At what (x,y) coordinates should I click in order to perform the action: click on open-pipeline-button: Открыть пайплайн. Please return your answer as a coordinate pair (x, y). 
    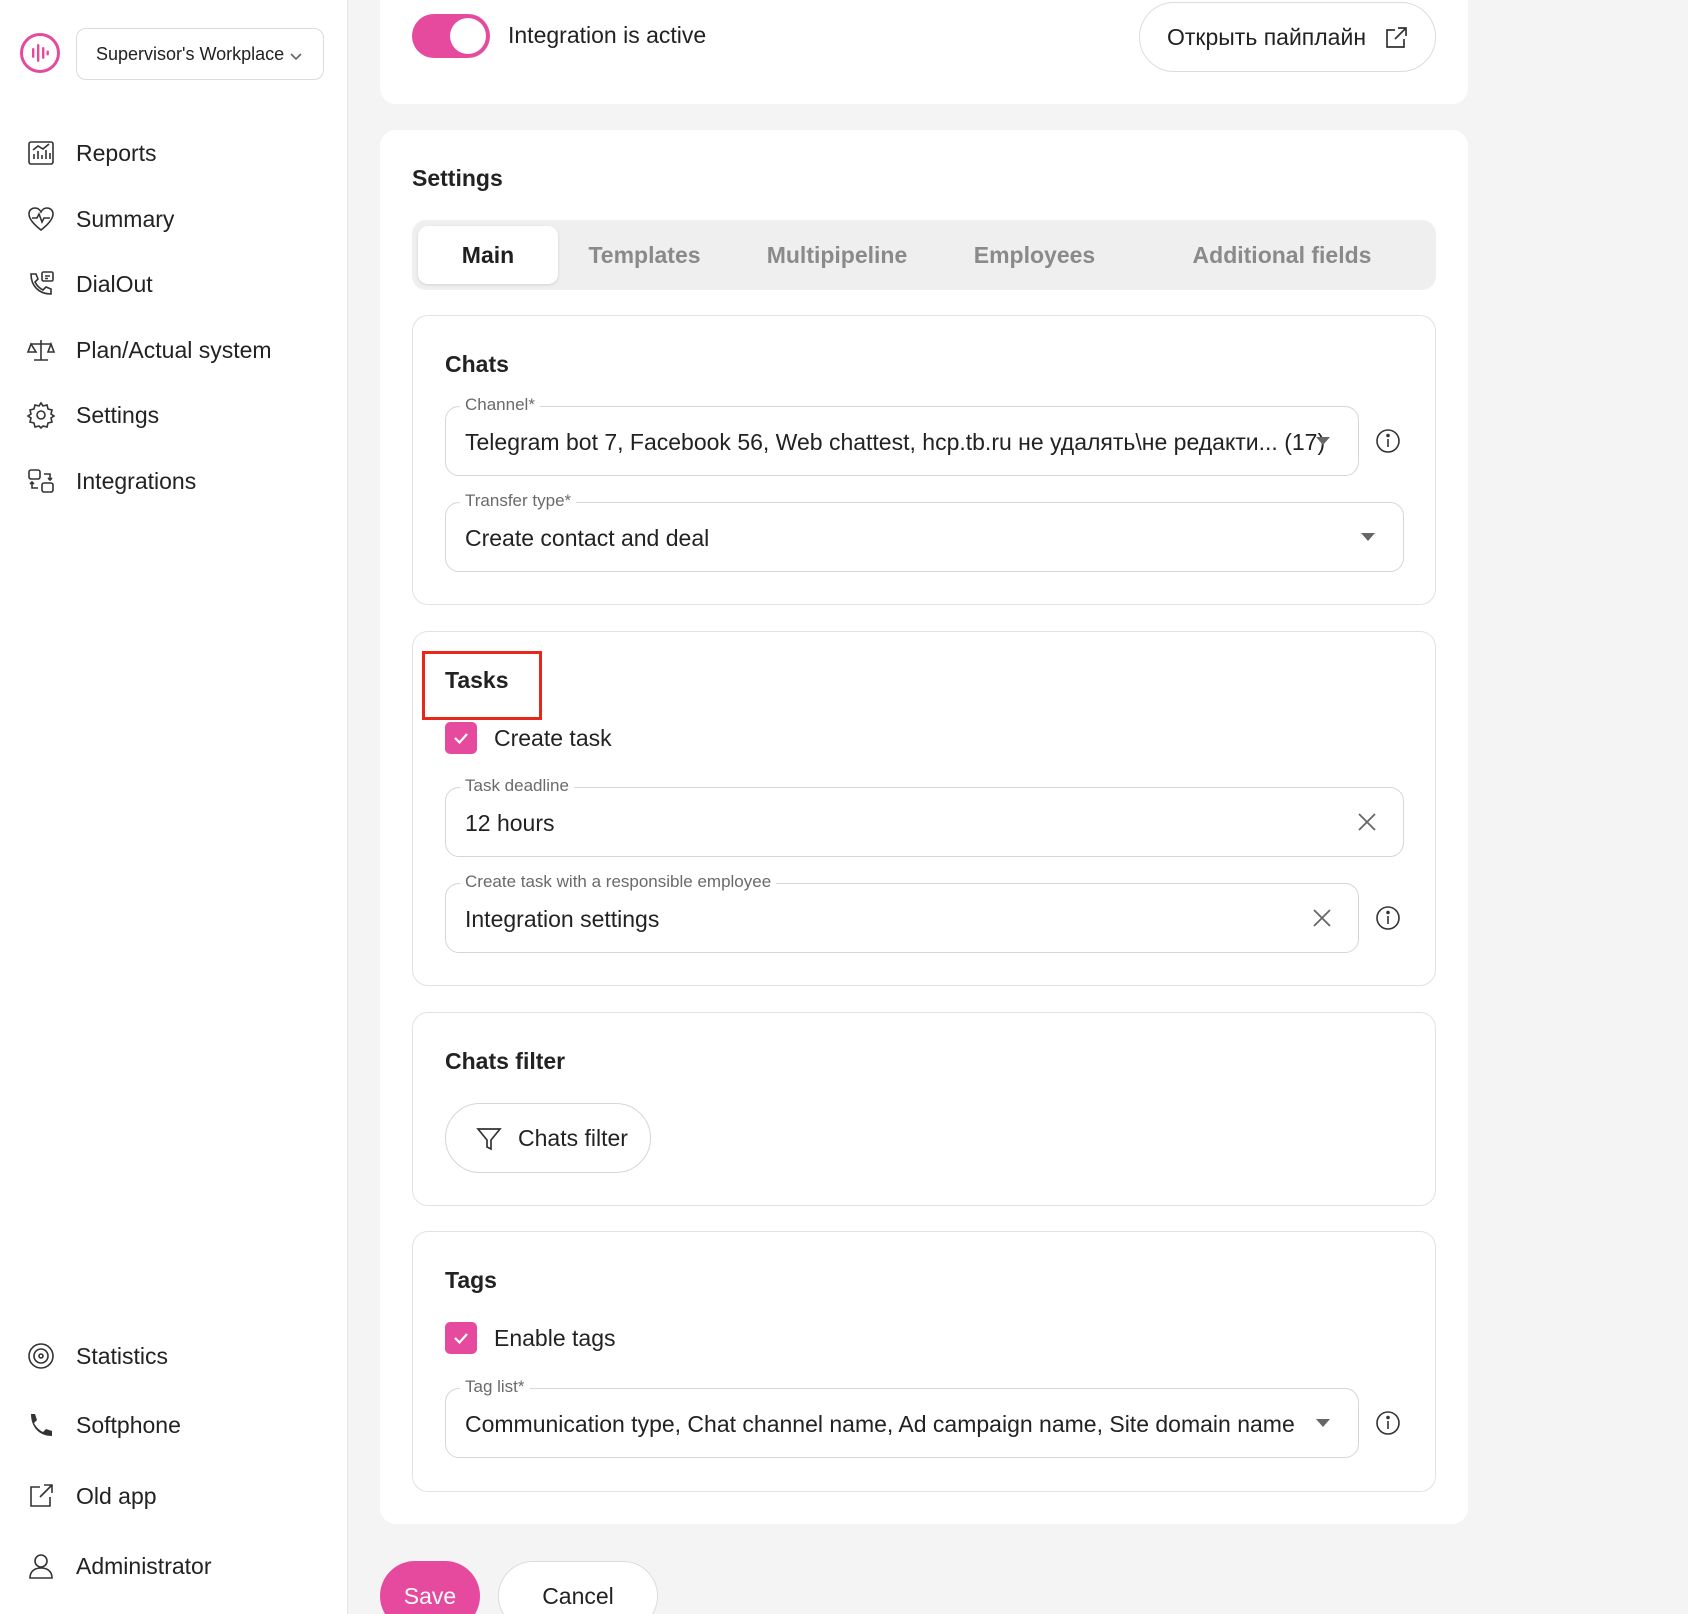
    Looking at the image, I should click on (1287, 37).